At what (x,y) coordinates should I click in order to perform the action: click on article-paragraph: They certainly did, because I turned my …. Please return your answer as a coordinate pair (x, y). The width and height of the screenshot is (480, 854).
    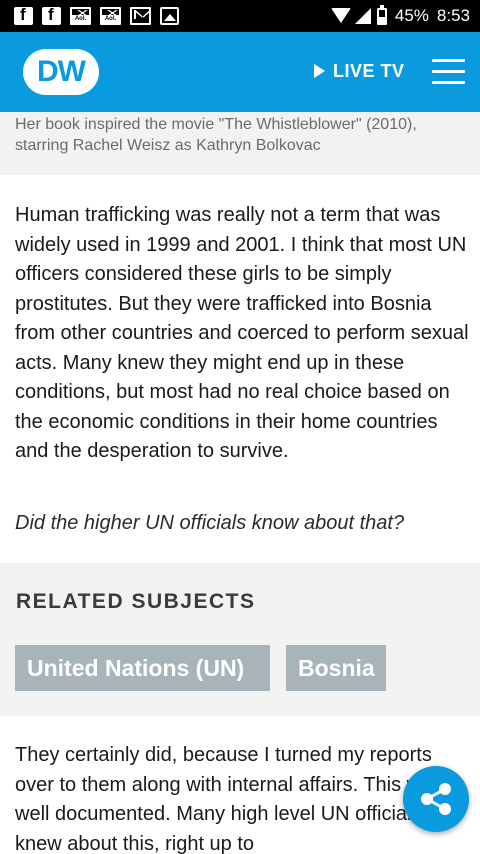
    Looking at the image, I should click on (229, 799).